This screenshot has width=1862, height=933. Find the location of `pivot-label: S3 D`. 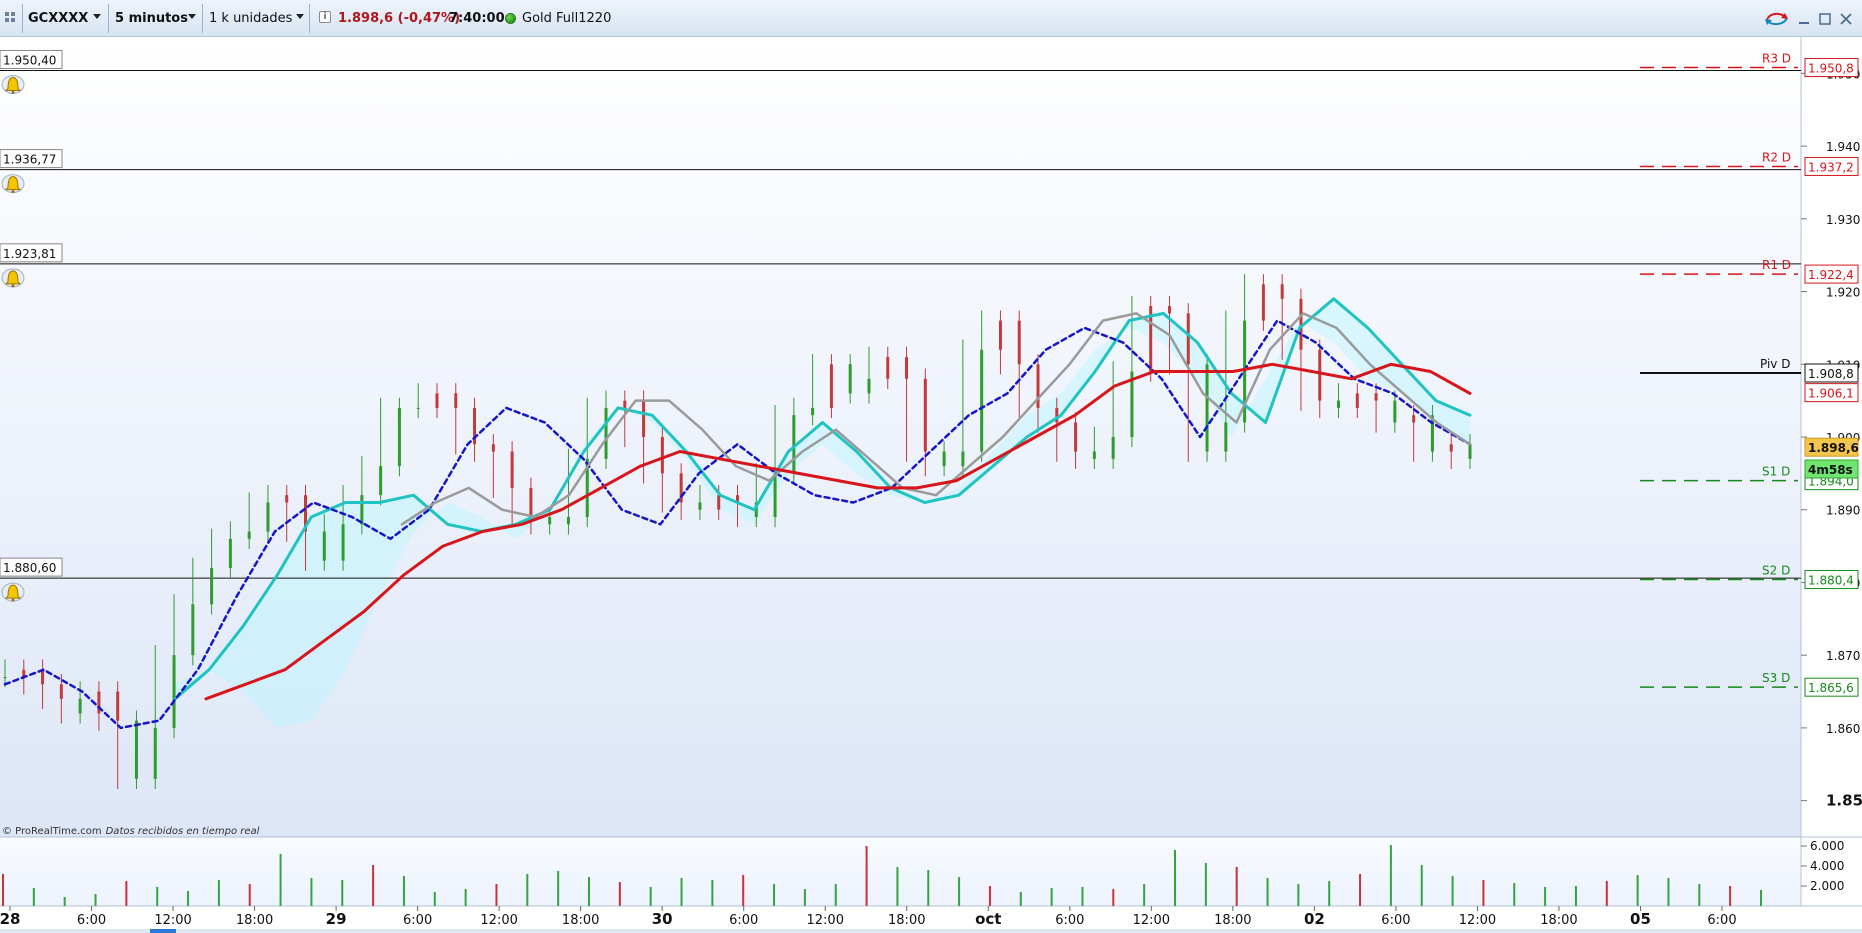

pivot-label: S3 D is located at coordinates (1776, 678).